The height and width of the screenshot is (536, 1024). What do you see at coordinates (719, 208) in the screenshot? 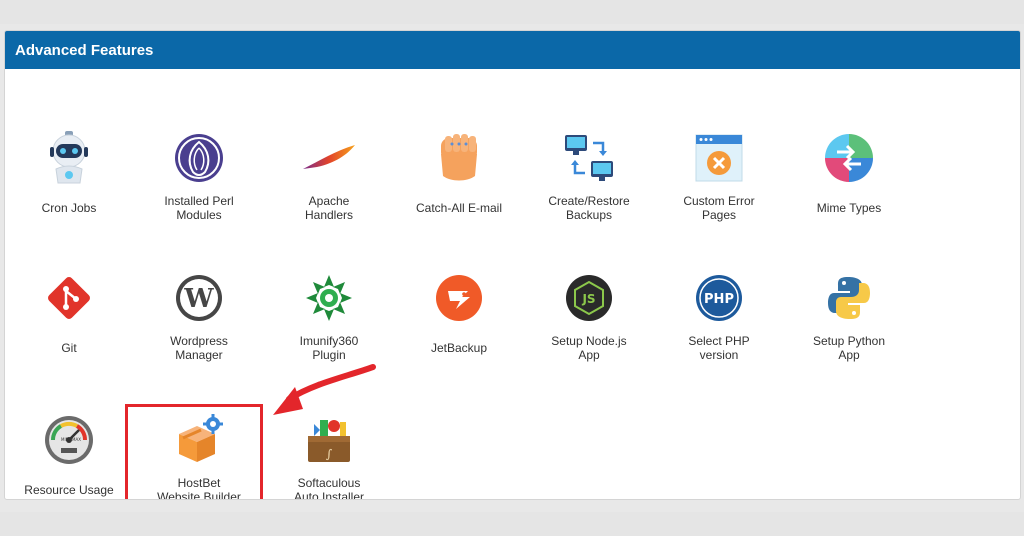
I see `tile-label: Custom Error Pages` at bounding box center [719, 208].